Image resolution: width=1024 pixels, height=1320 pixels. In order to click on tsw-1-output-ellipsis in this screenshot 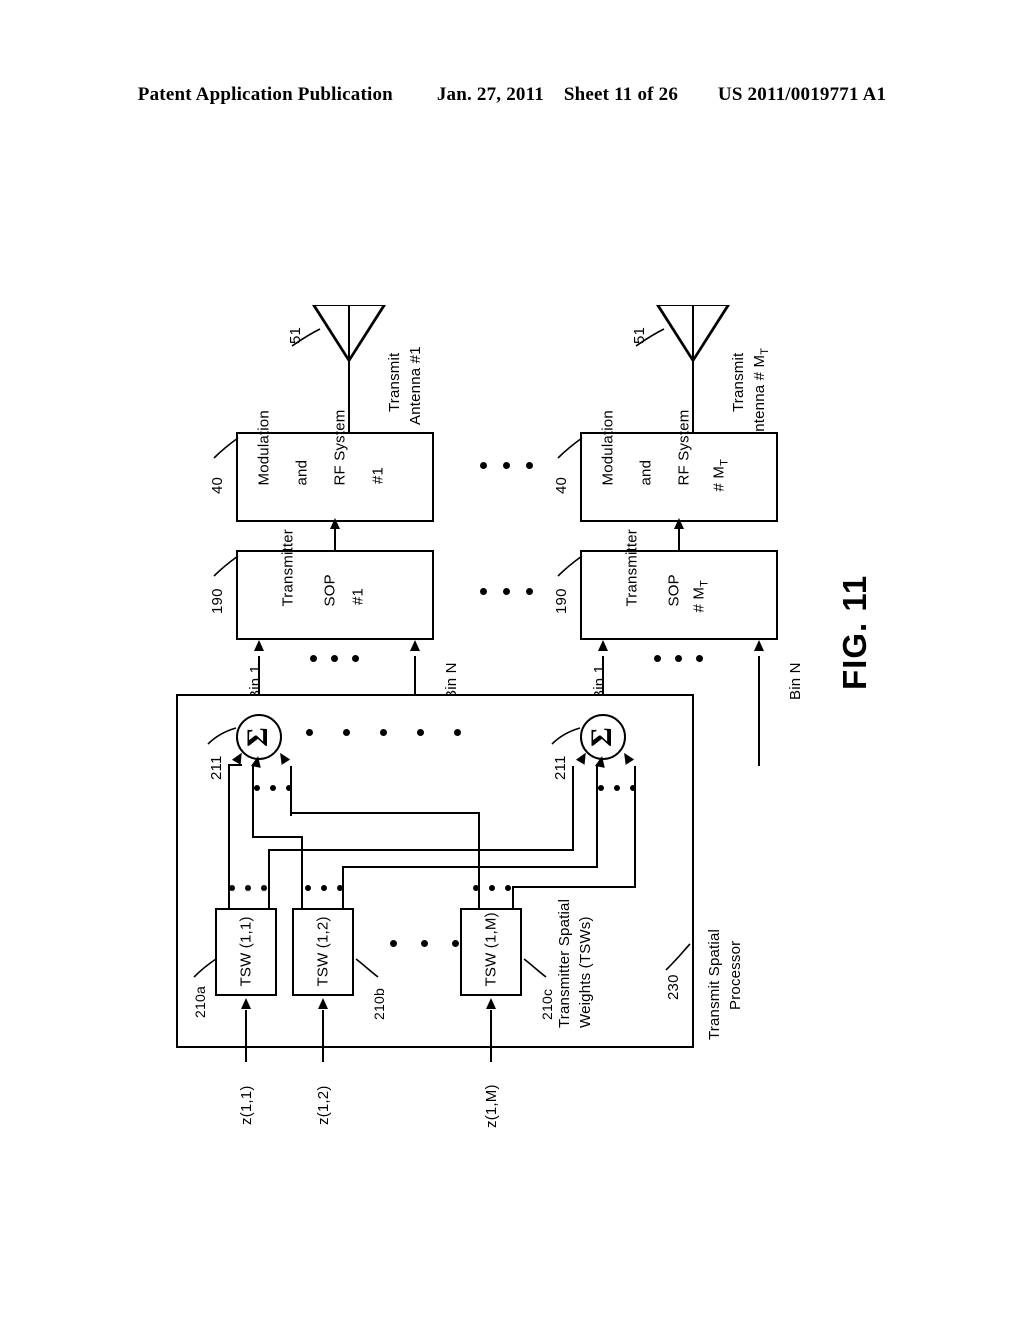, I will do `click(248, 888)`.